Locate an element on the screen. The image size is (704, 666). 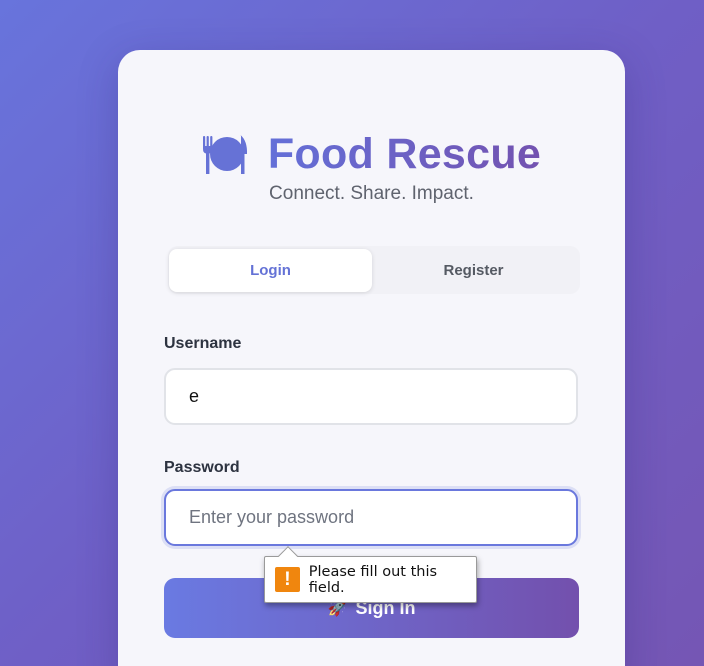
validation-tooltip: ! Please fill out this field. is located at coordinates (370, 574).